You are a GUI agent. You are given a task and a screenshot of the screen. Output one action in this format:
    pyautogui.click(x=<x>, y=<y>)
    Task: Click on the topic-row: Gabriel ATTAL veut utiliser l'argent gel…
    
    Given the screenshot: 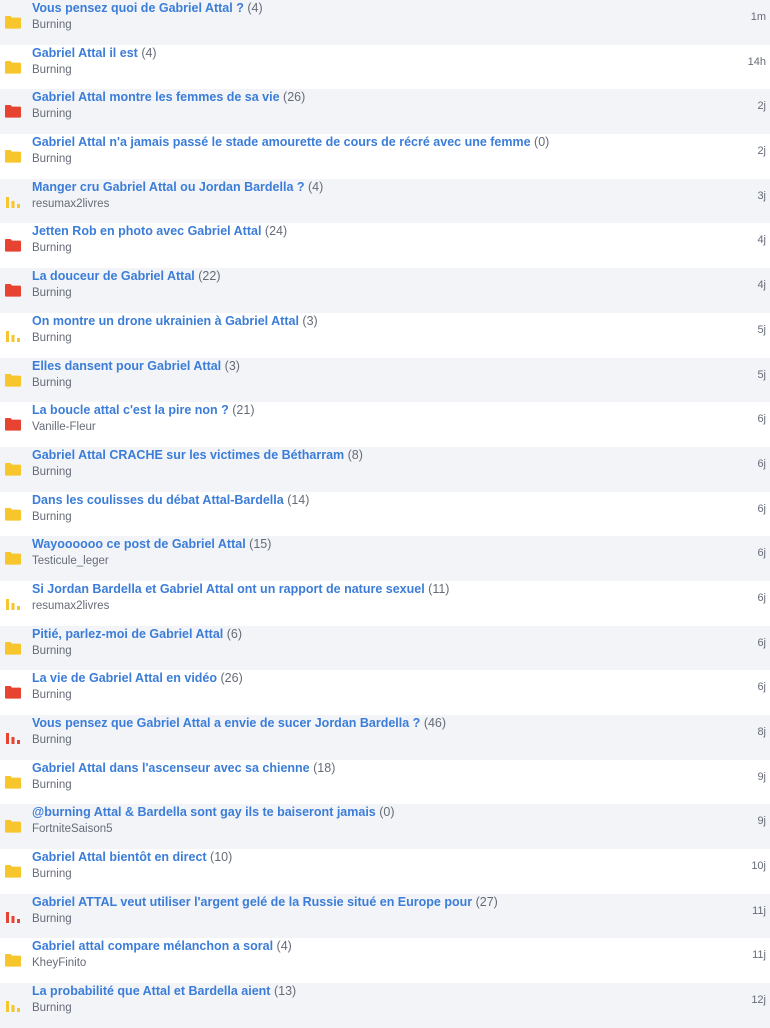 What is the action you would take?
    pyautogui.click(x=385, y=916)
    